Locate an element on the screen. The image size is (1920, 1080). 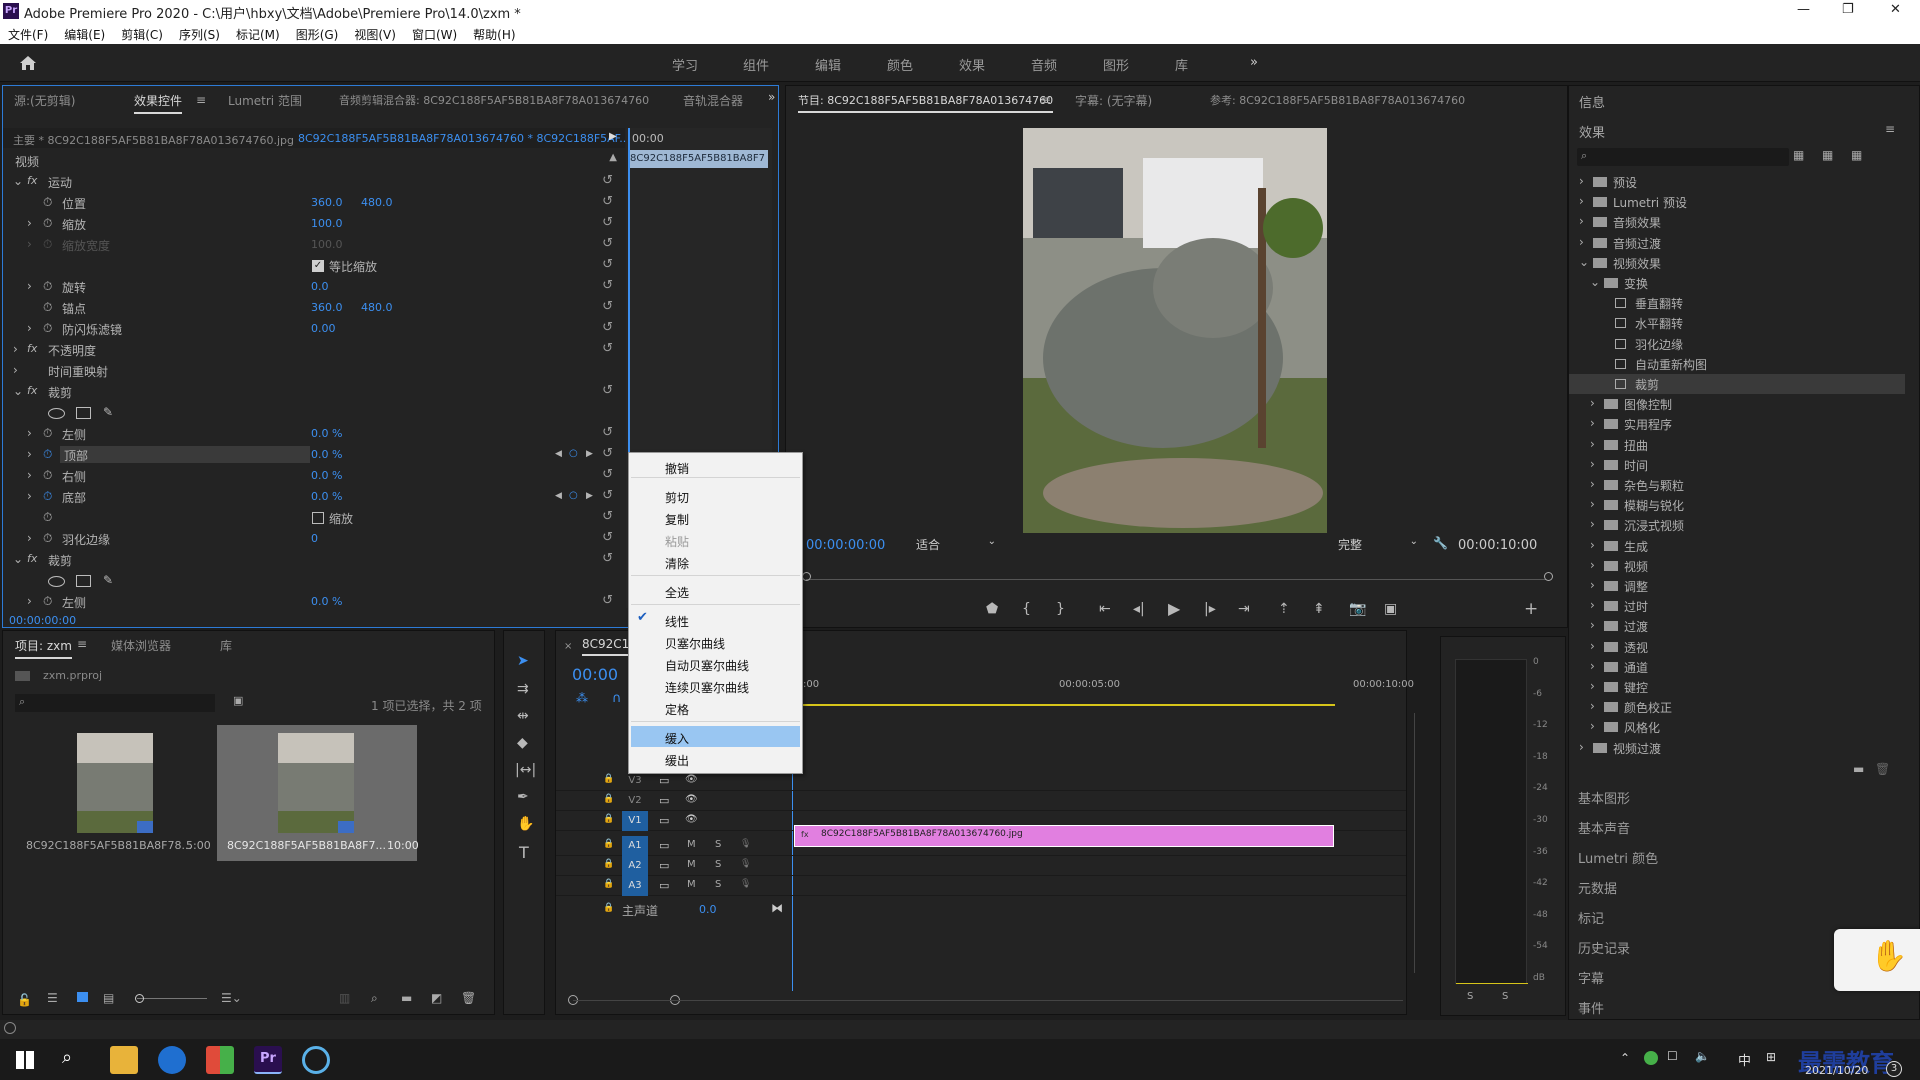
menu-edit: 编辑(E) is located at coordinates (84, 32).